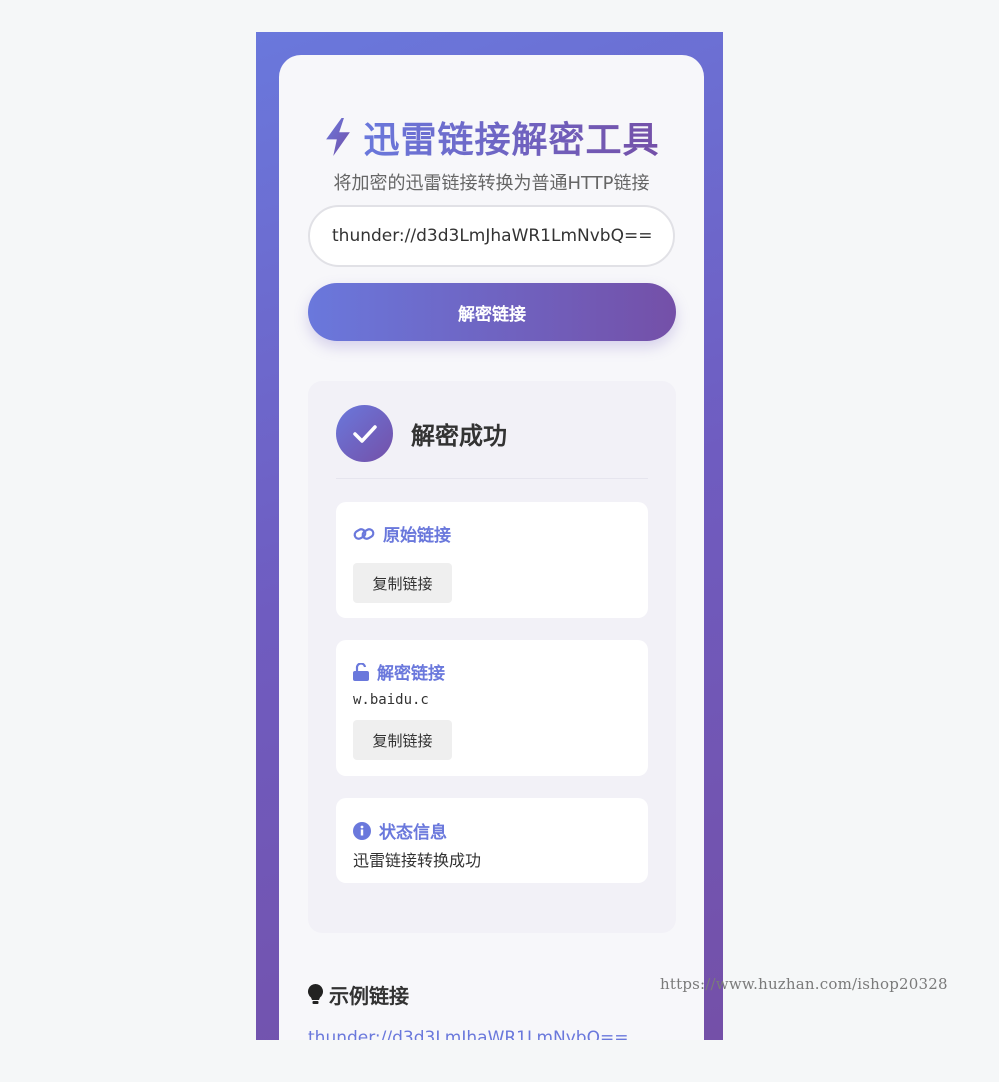 Image resolution: width=999 pixels, height=1082 pixels. What do you see at coordinates (492, 478) in the screenshot?
I see `divider` at bounding box center [492, 478].